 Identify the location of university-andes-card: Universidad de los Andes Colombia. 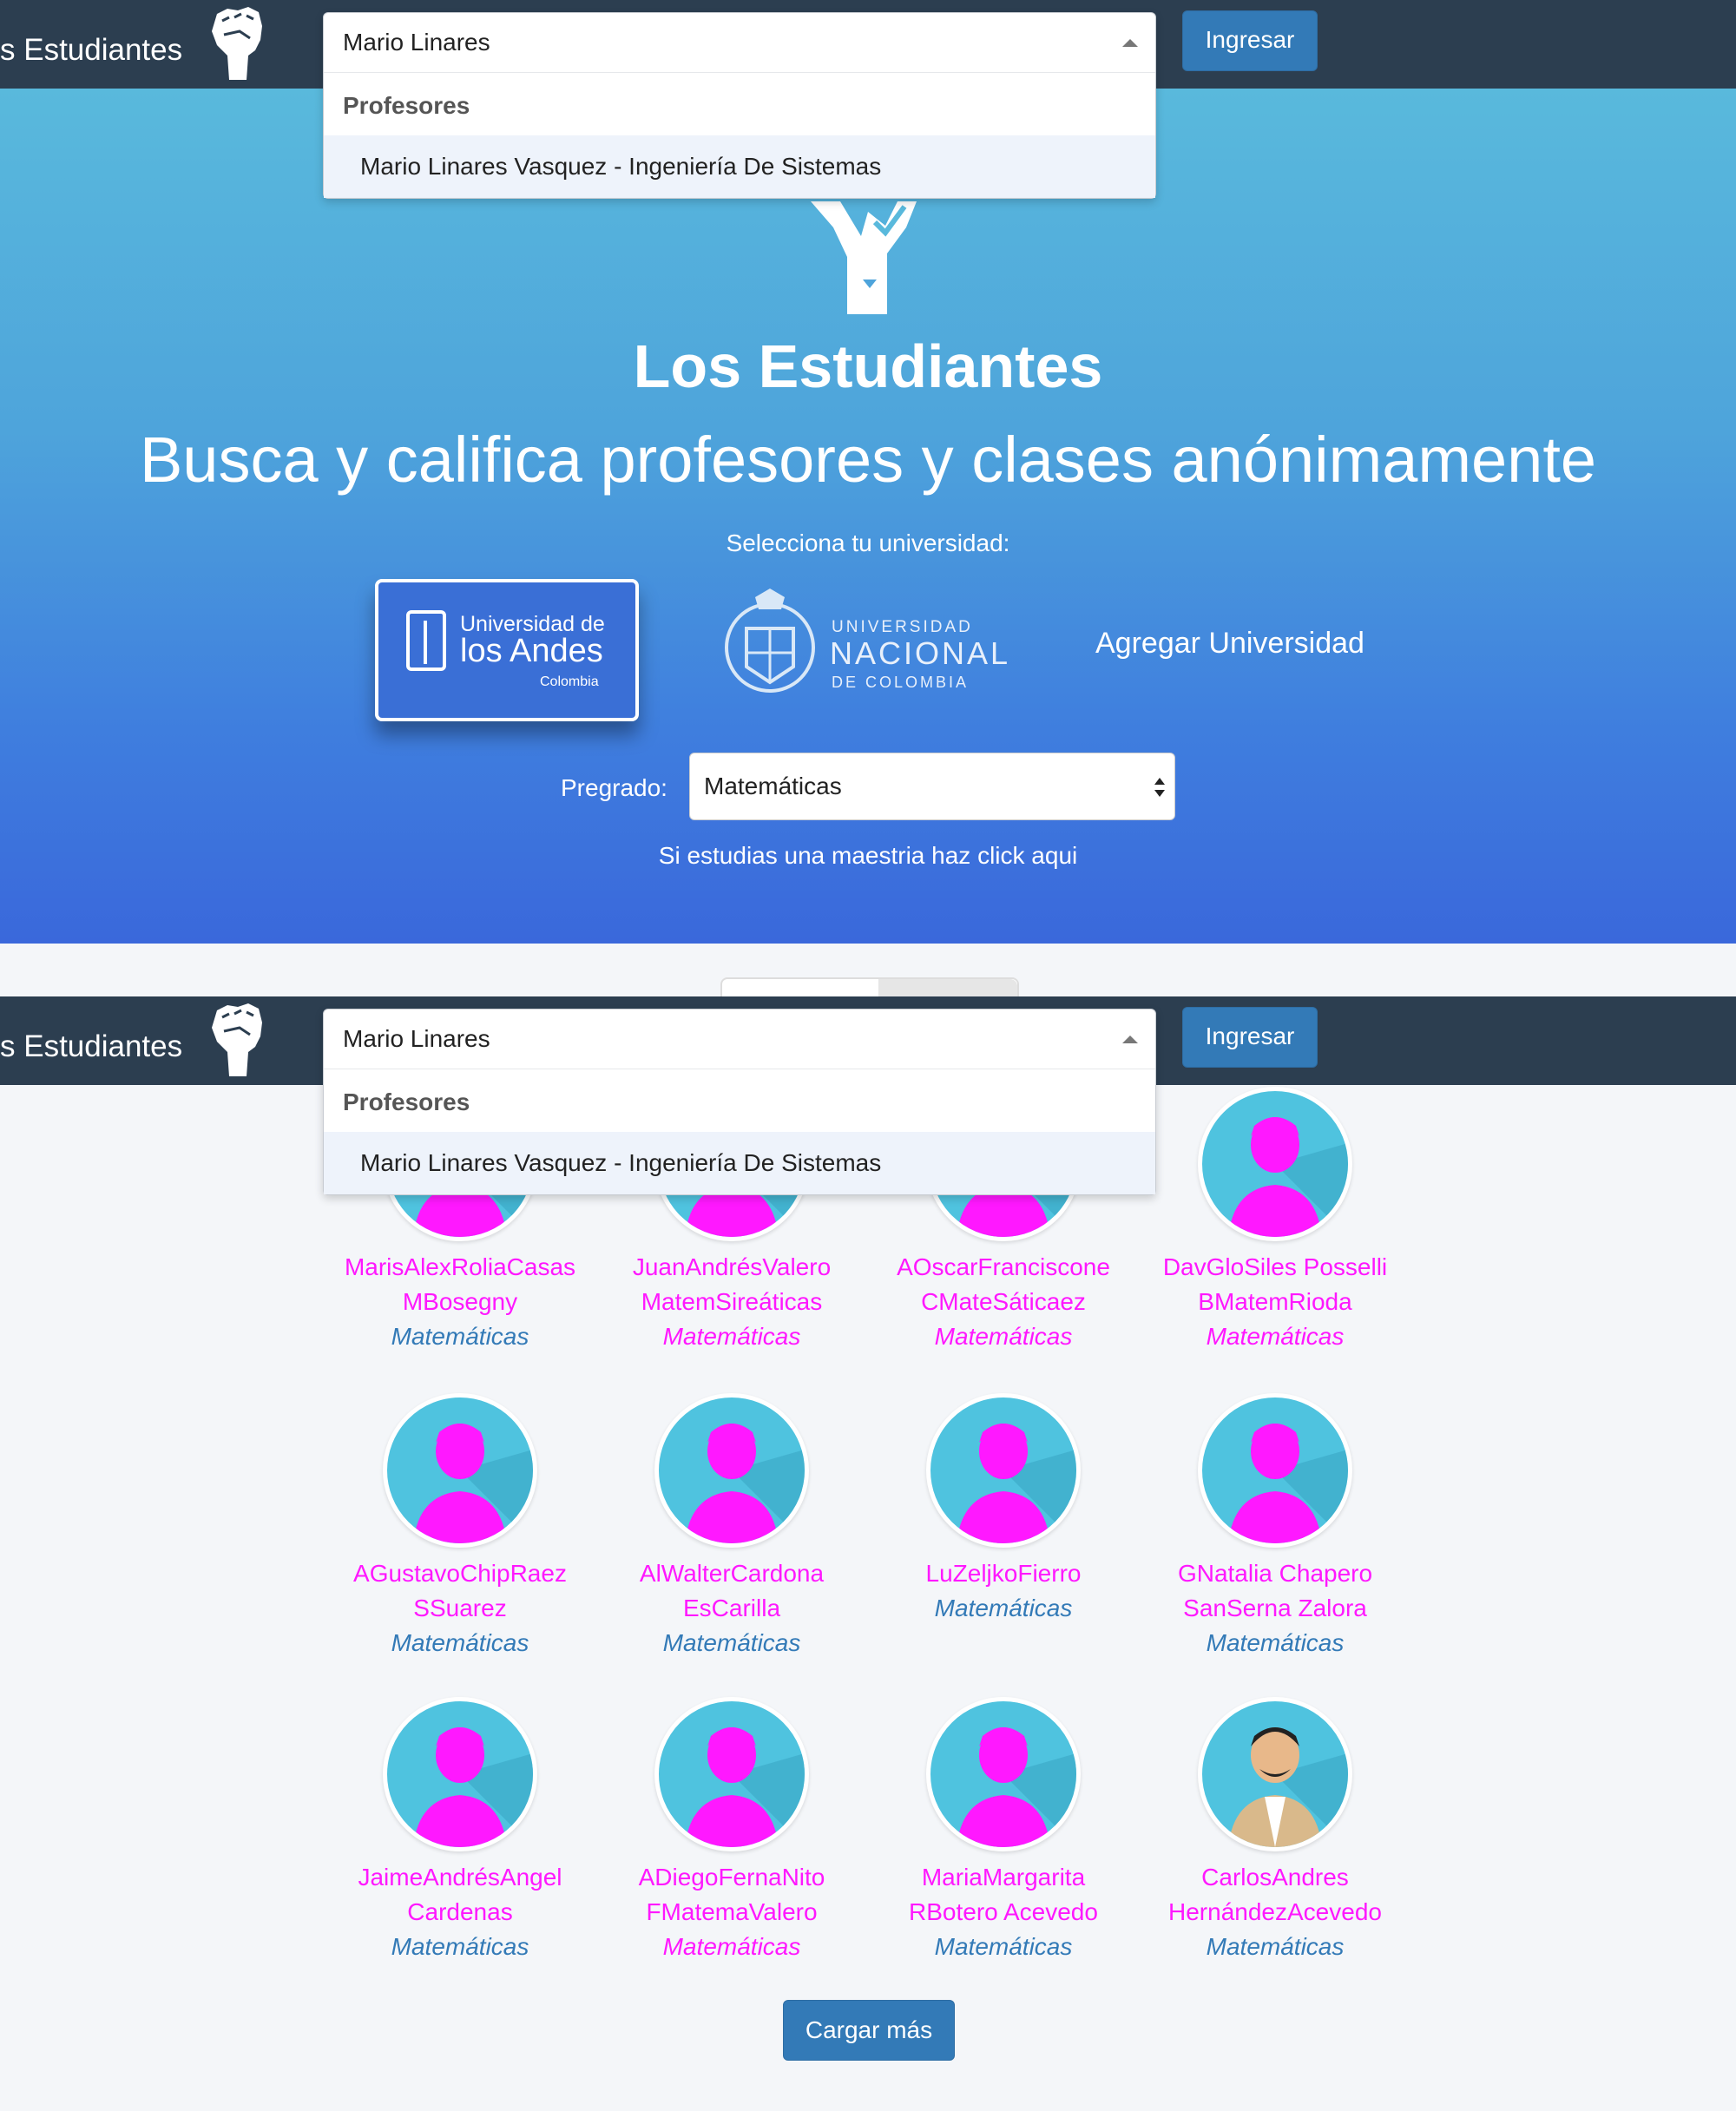
(507, 650).